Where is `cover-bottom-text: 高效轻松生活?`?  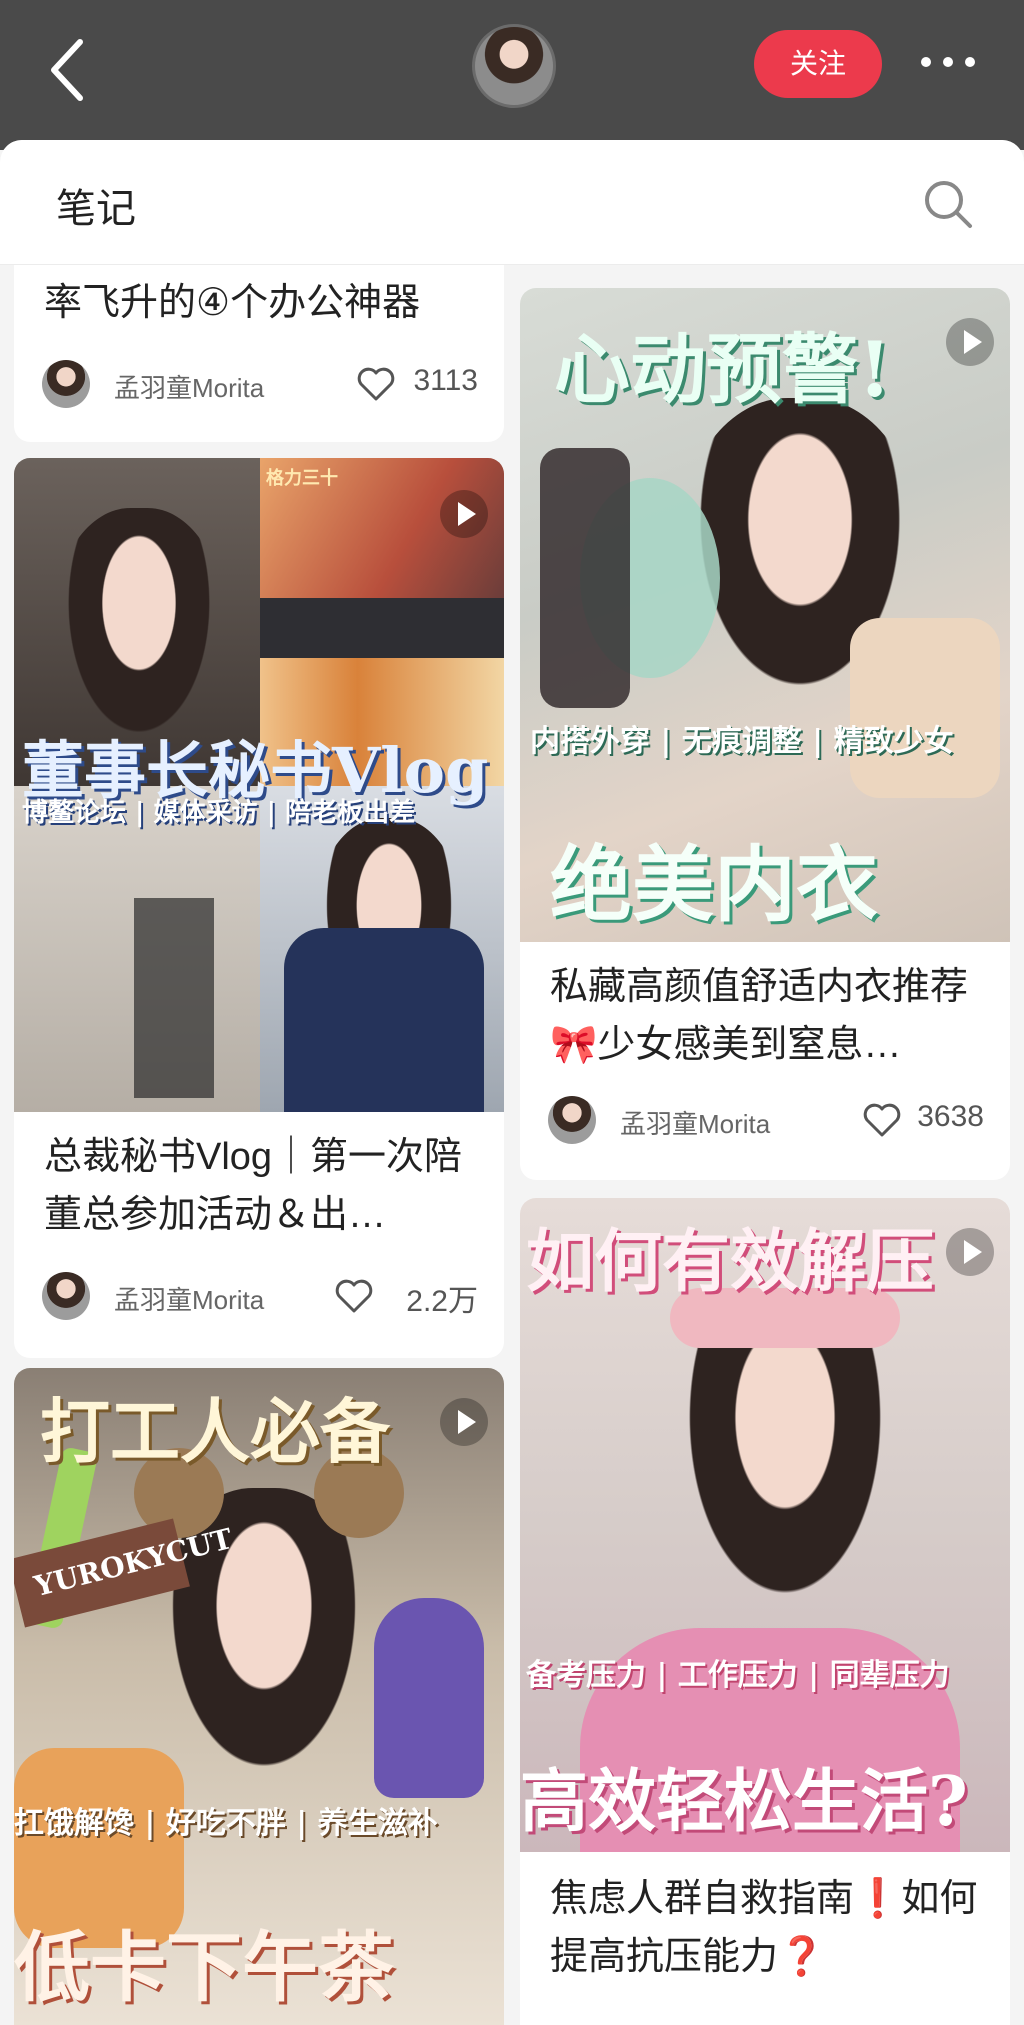
cover-bottom-text: 高效轻松生活? is located at coordinates (744, 1802).